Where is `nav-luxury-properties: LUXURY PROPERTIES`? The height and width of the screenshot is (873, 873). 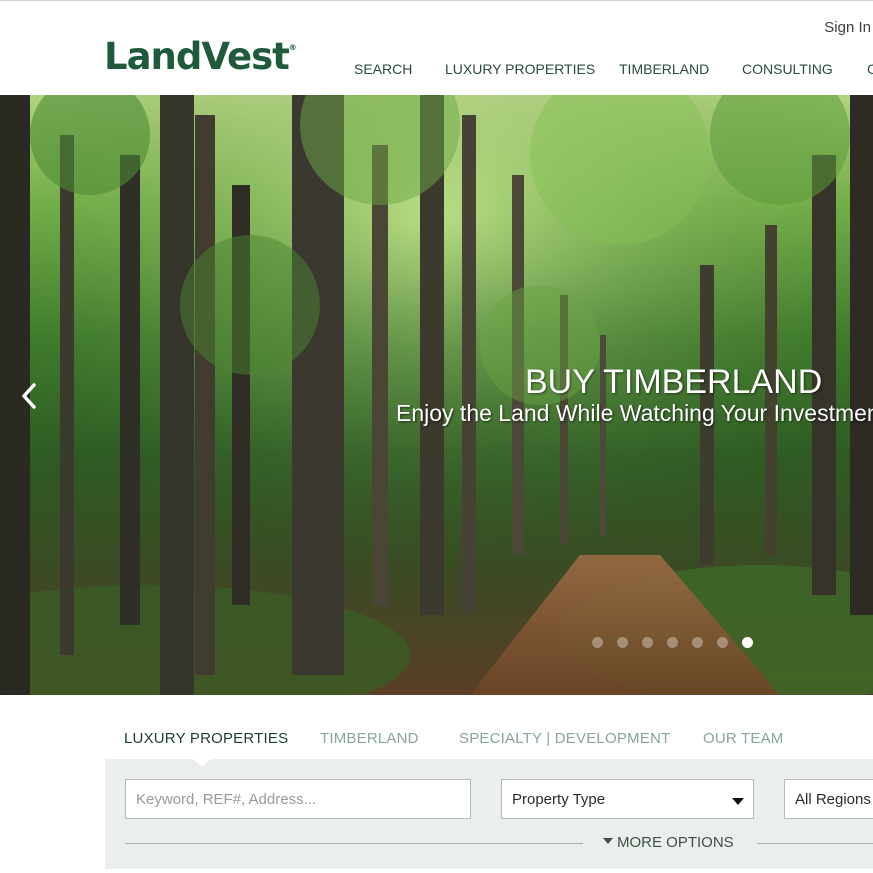
nav-luxury-properties: LUXURY PROPERTIES is located at coordinates (520, 69).